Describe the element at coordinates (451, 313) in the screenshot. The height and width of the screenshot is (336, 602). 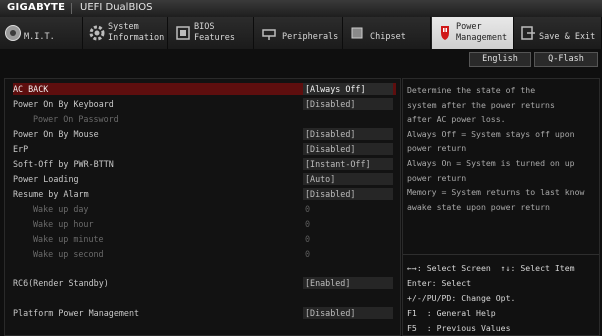
I see `key-hint-f1: F1 : General Help` at that location.